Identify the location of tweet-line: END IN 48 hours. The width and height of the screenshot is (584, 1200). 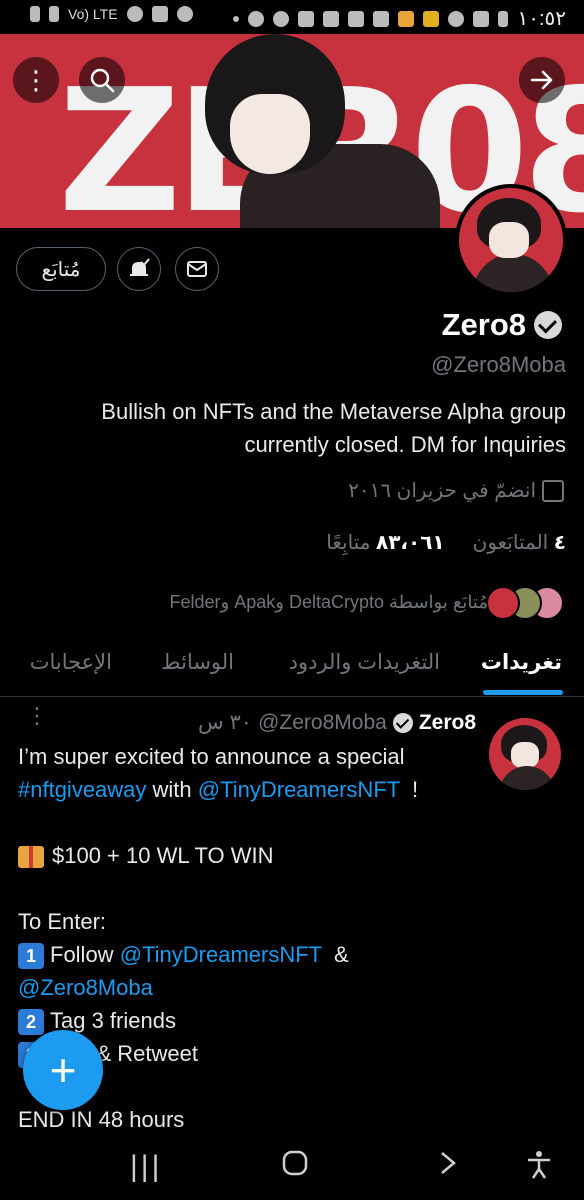
(101, 1119).